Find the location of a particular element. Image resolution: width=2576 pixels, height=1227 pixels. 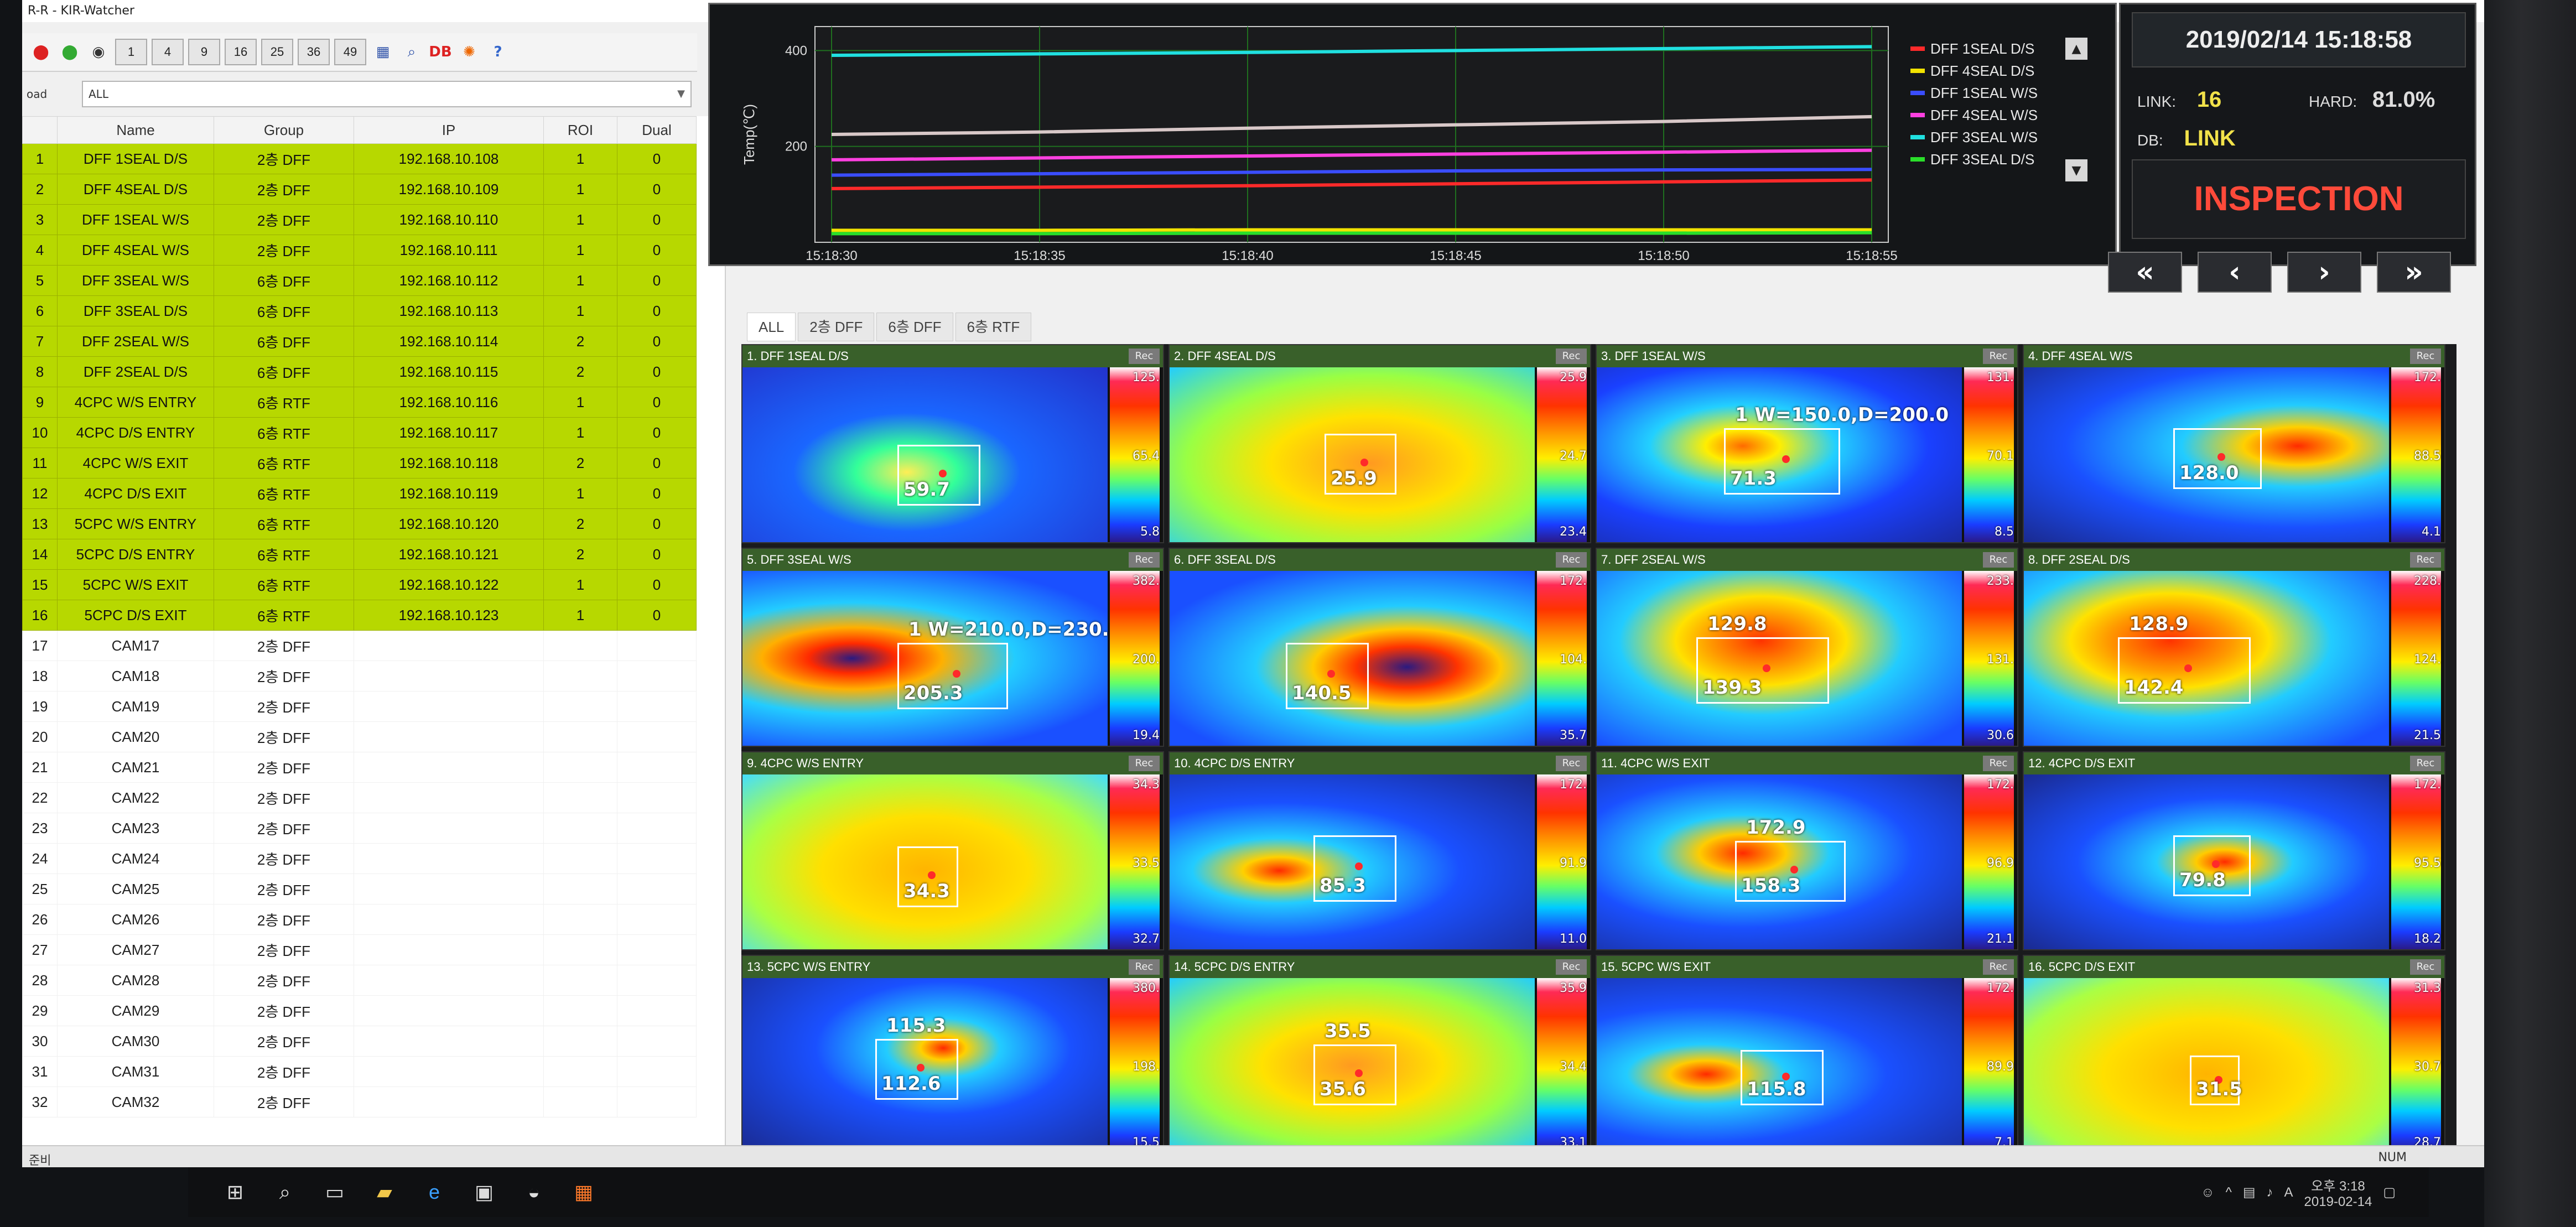

help-icon: ? is located at coordinates (498, 52).